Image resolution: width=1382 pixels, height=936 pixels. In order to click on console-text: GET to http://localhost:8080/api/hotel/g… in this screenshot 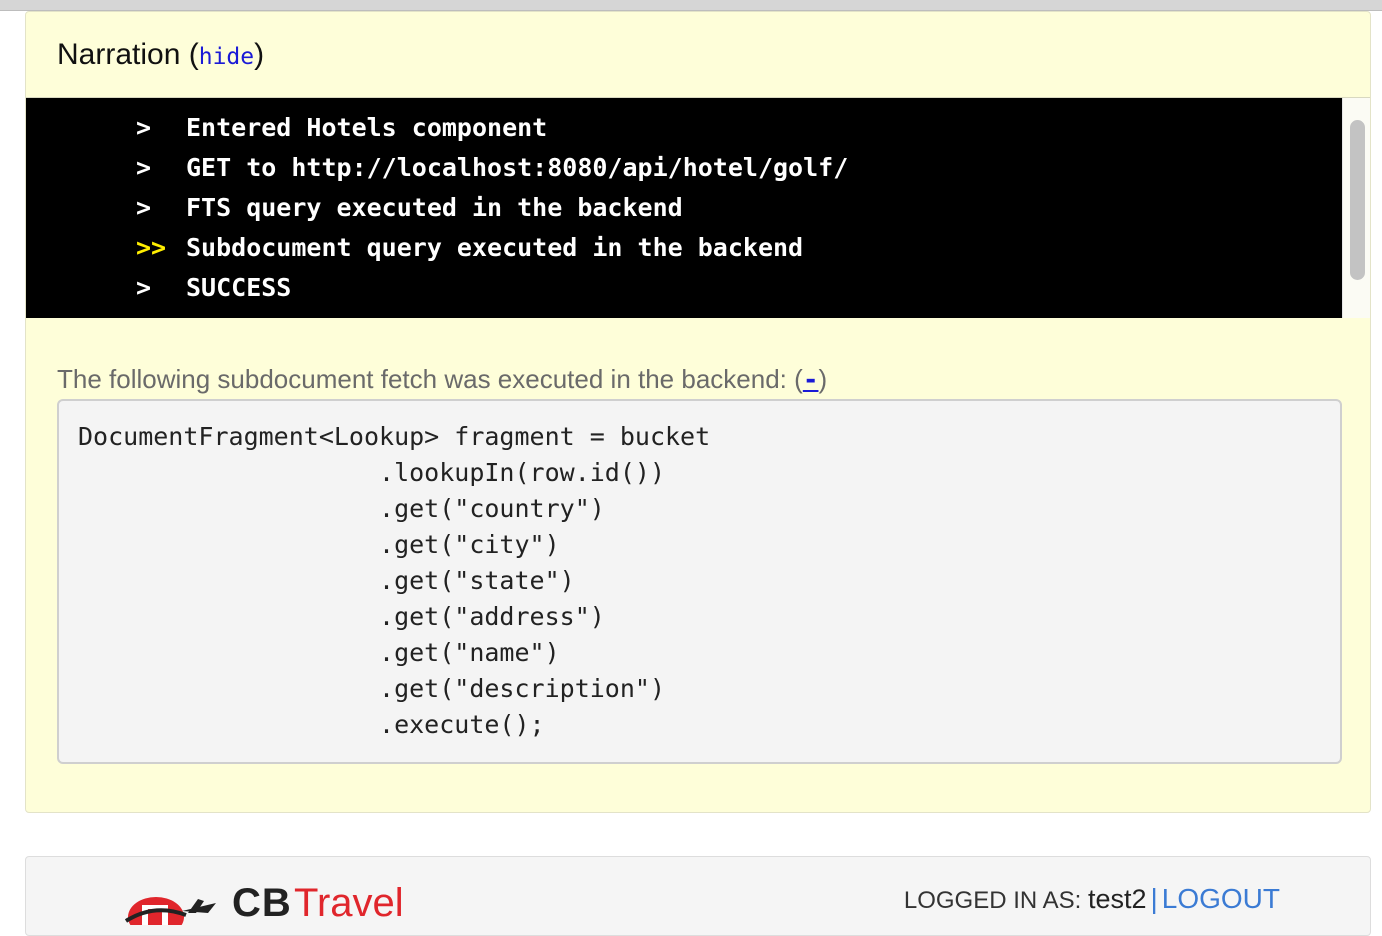, I will do `click(517, 167)`.